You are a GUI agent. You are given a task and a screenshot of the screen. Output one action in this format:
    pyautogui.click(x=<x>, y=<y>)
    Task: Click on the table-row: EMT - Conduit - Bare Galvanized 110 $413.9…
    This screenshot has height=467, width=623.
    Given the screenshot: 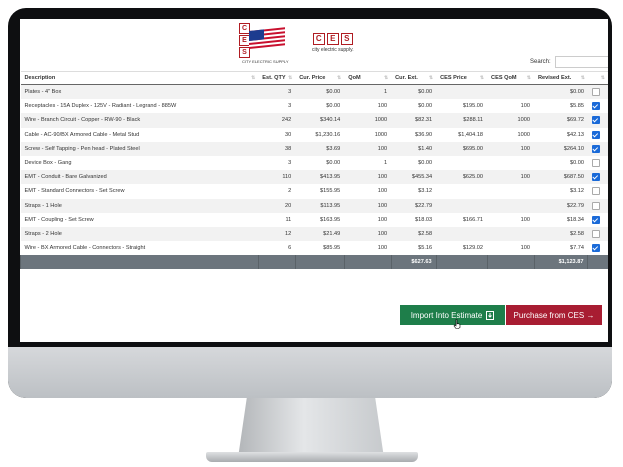 What is the action you would take?
    pyautogui.click(x=314, y=177)
    